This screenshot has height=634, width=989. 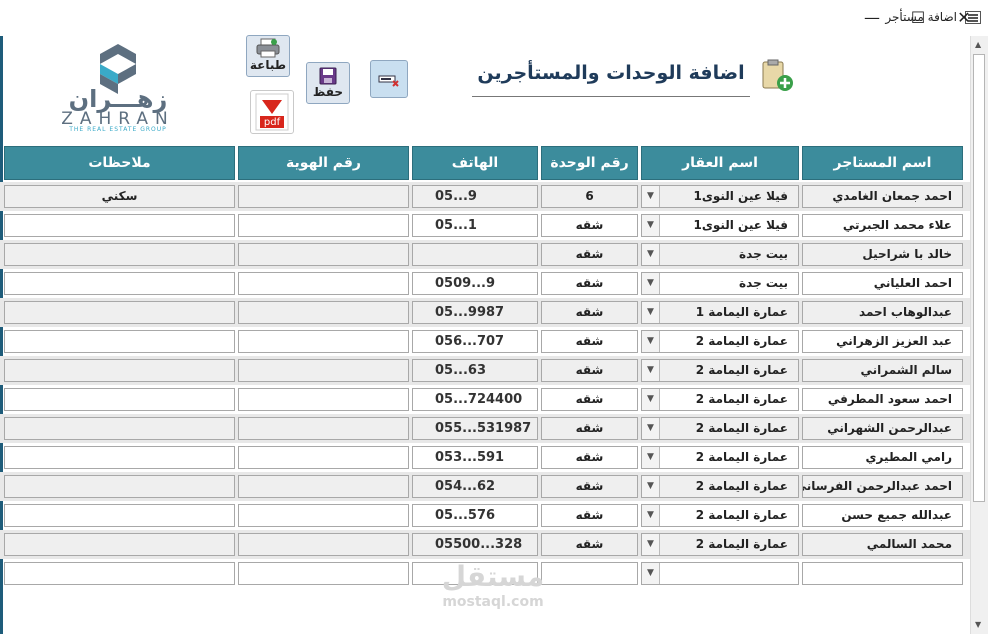 What do you see at coordinates (979, 278) in the screenshot?
I see `scrollbar-thumb` at bounding box center [979, 278].